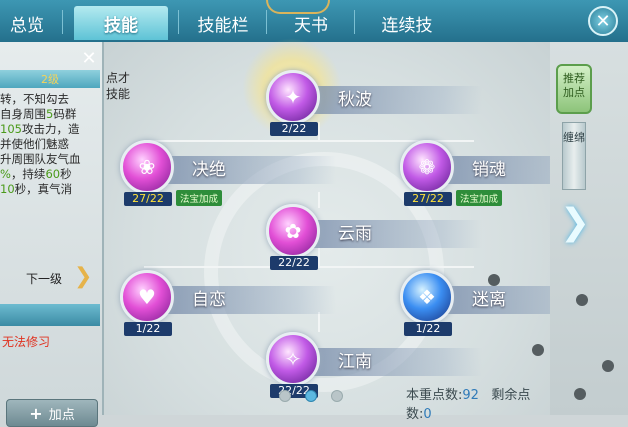 The height and width of the screenshot is (427, 628). I want to click on skill-points: 22/22, so click(294, 263).